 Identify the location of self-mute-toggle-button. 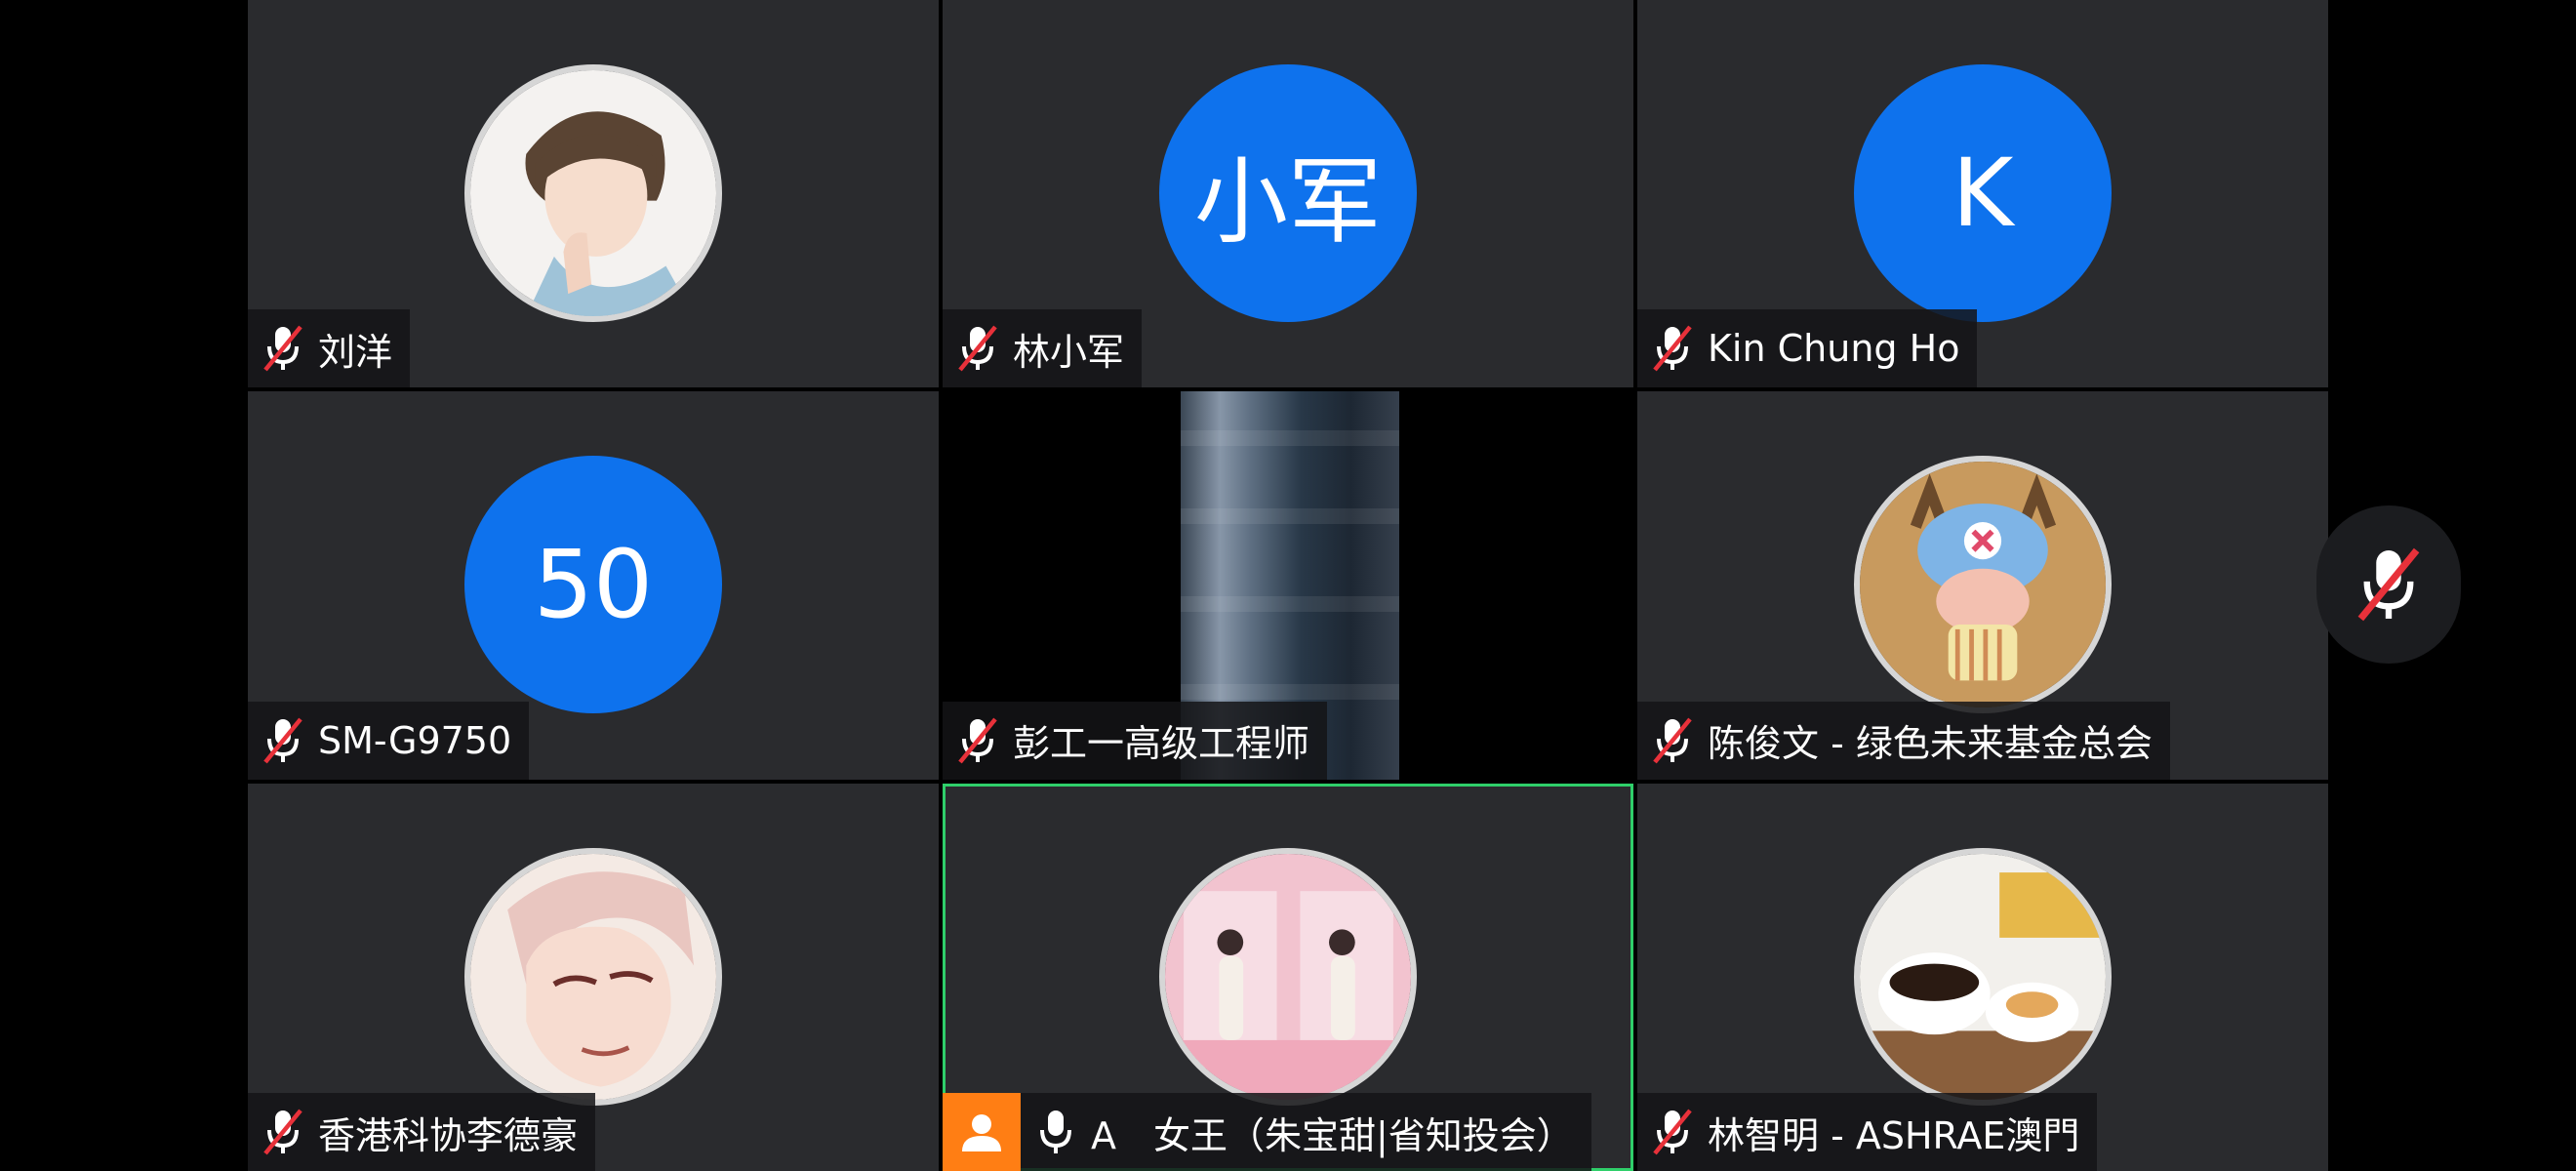
(2388, 584).